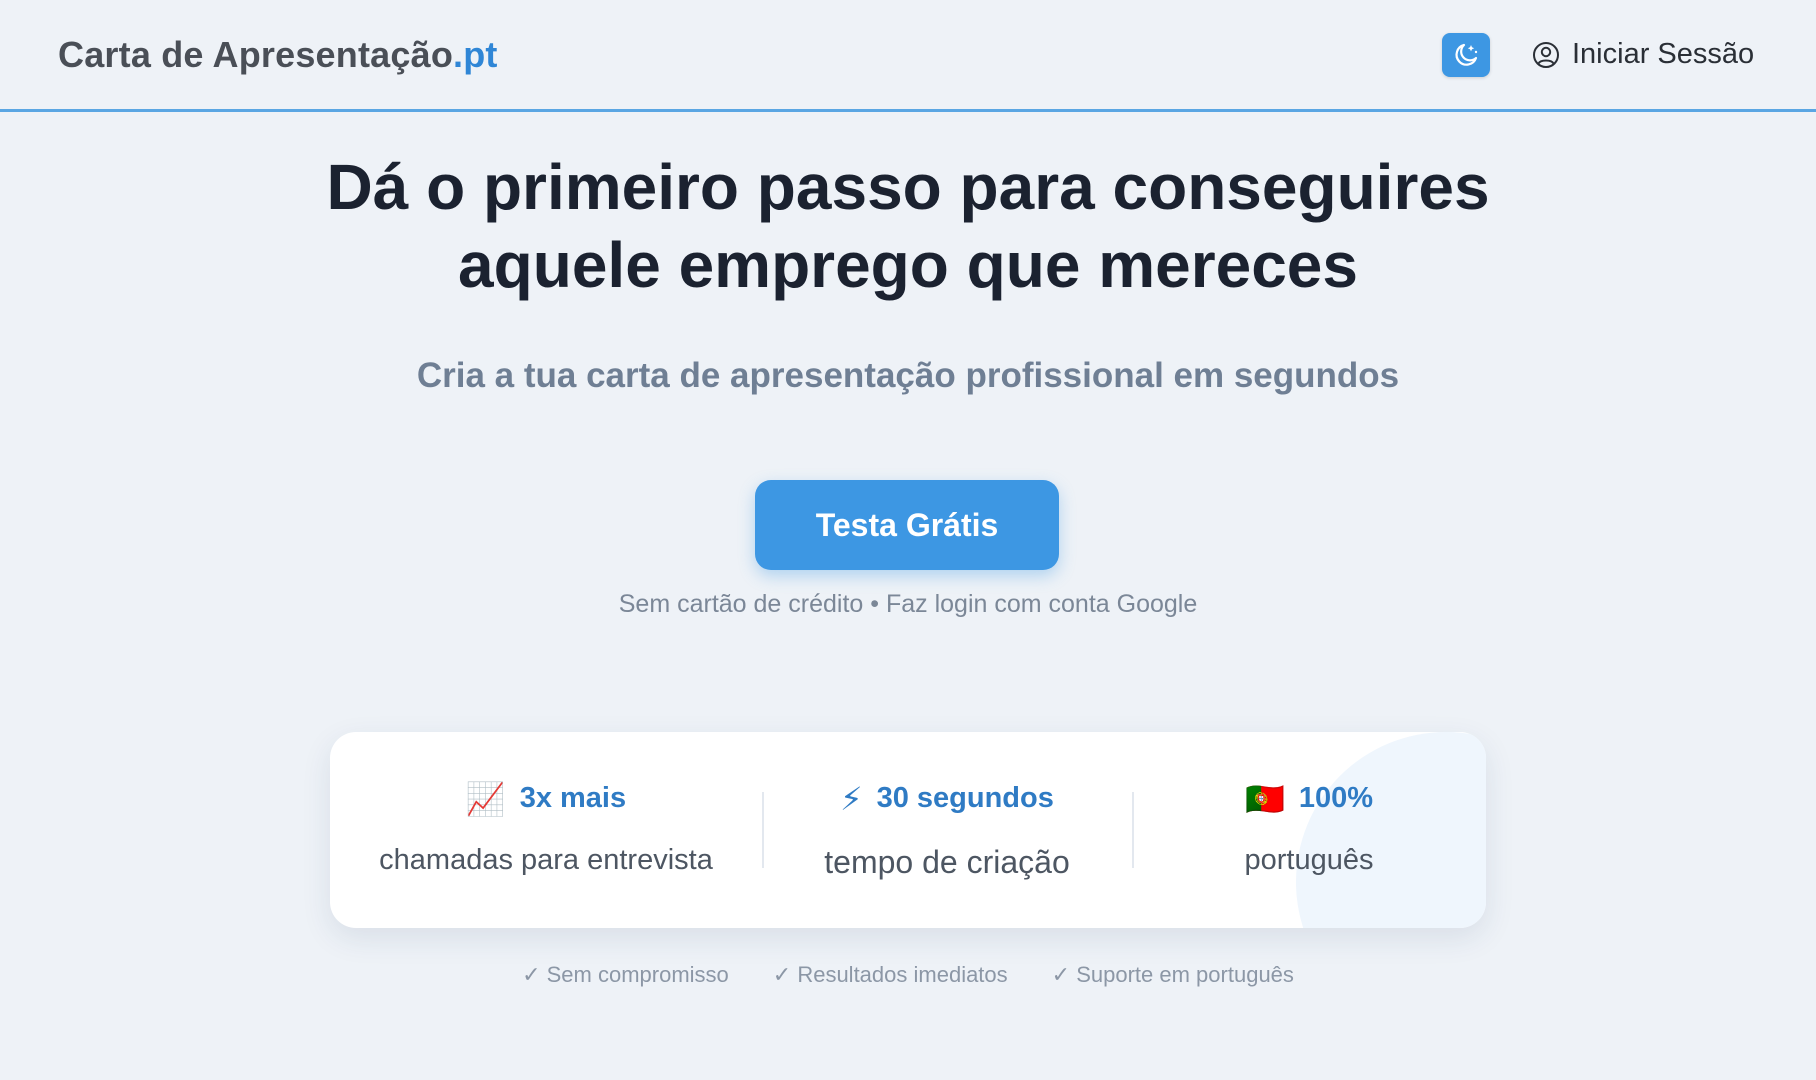 The height and width of the screenshot is (1080, 1816). Describe the element at coordinates (908, 265) in the screenshot. I see `hero-title-line2: aquele emprego que mereces` at that location.